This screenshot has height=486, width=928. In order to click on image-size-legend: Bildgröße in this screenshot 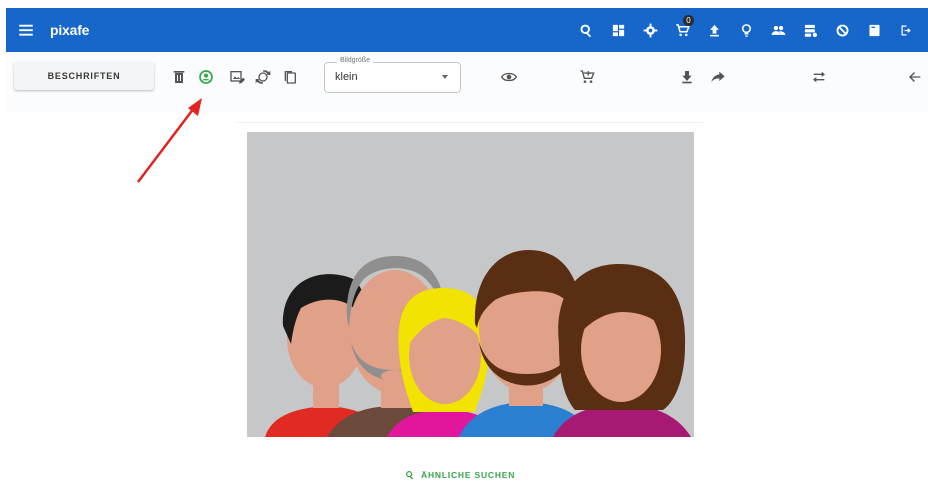, I will do `click(355, 60)`.